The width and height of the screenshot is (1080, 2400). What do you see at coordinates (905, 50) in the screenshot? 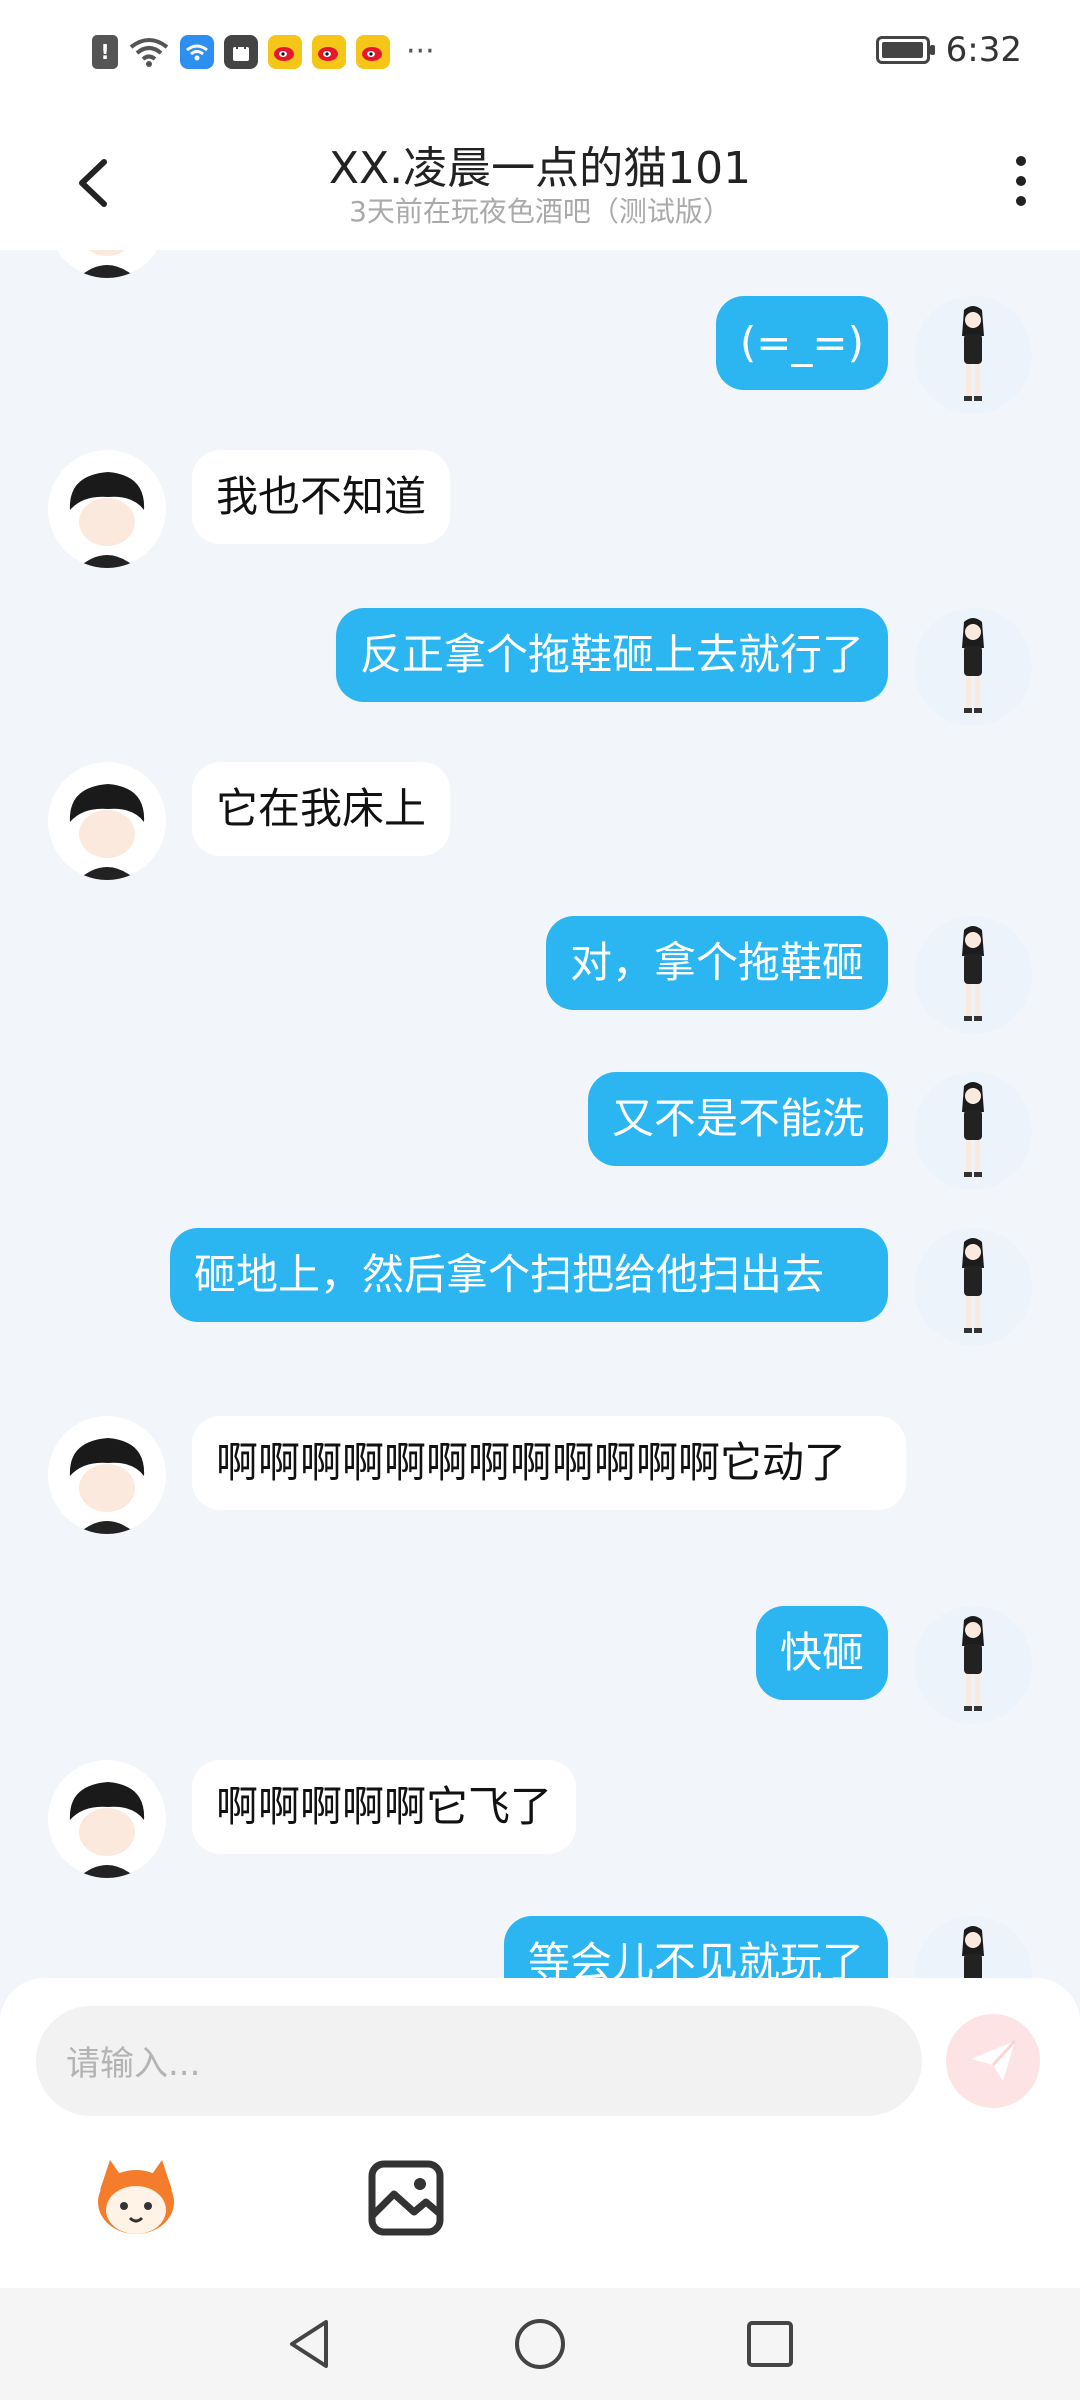
I see `battery-icon` at bounding box center [905, 50].